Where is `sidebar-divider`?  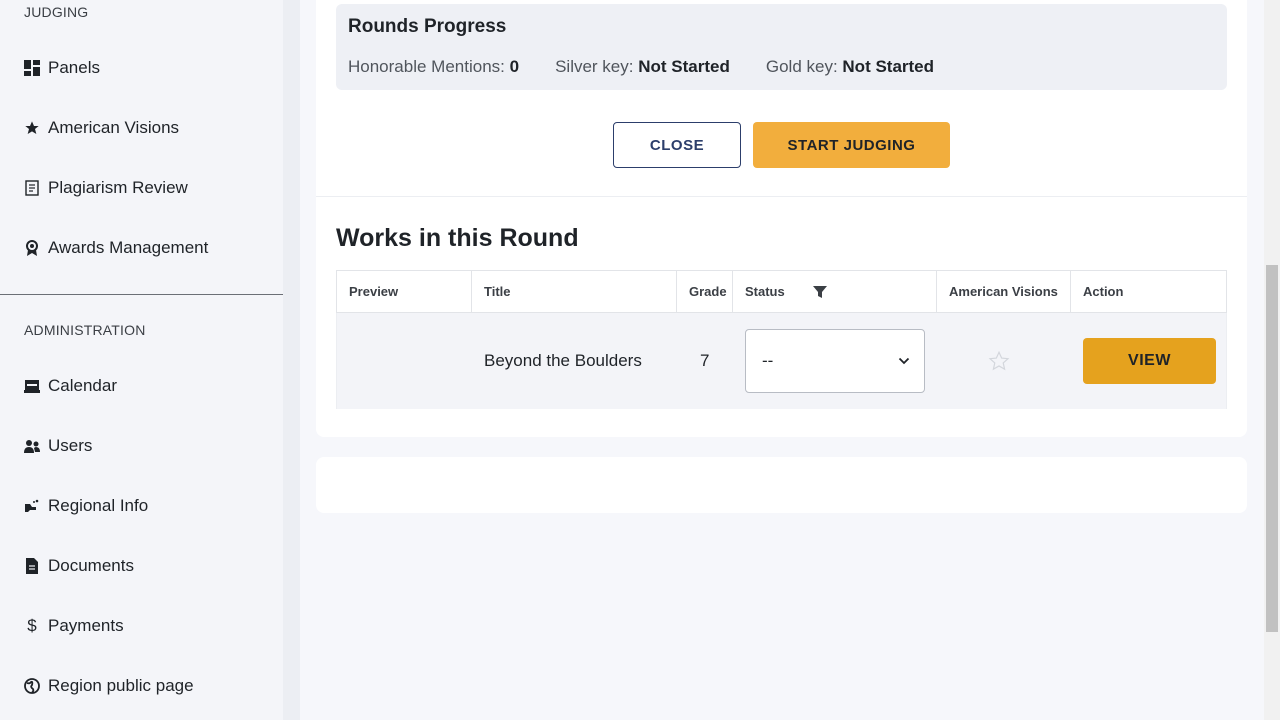
sidebar-divider is located at coordinates (141, 294).